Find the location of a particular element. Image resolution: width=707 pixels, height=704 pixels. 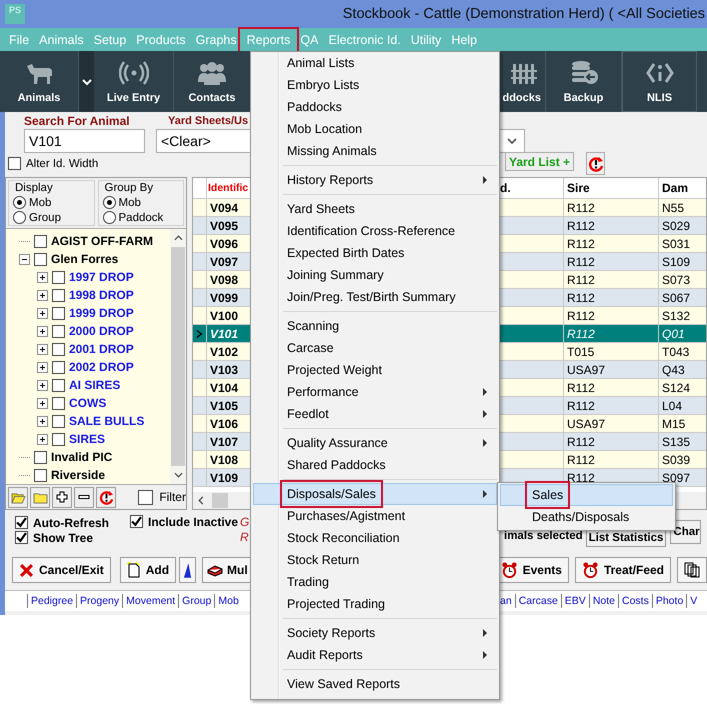

checkbox-label: Filter is located at coordinates (172, 497).